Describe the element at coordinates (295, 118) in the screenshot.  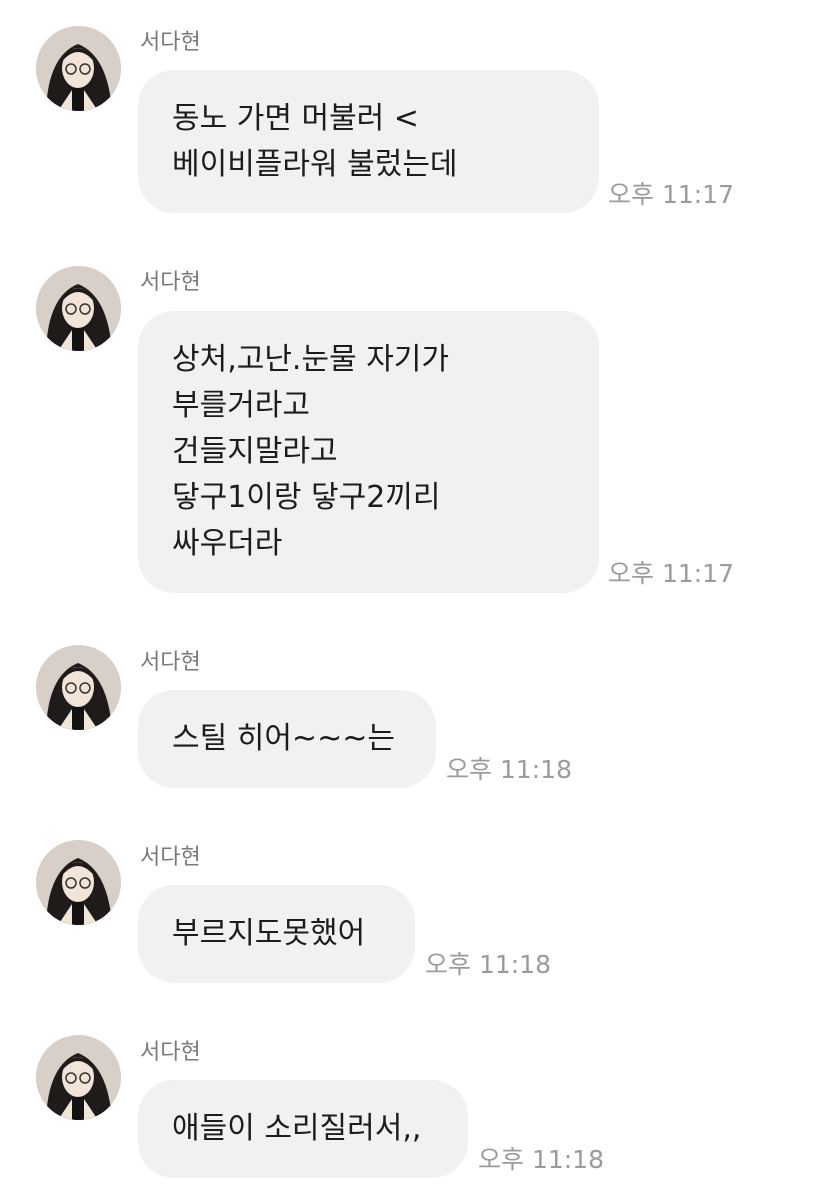
I see `message-text: 동노 가면 머불러 <` at that location.